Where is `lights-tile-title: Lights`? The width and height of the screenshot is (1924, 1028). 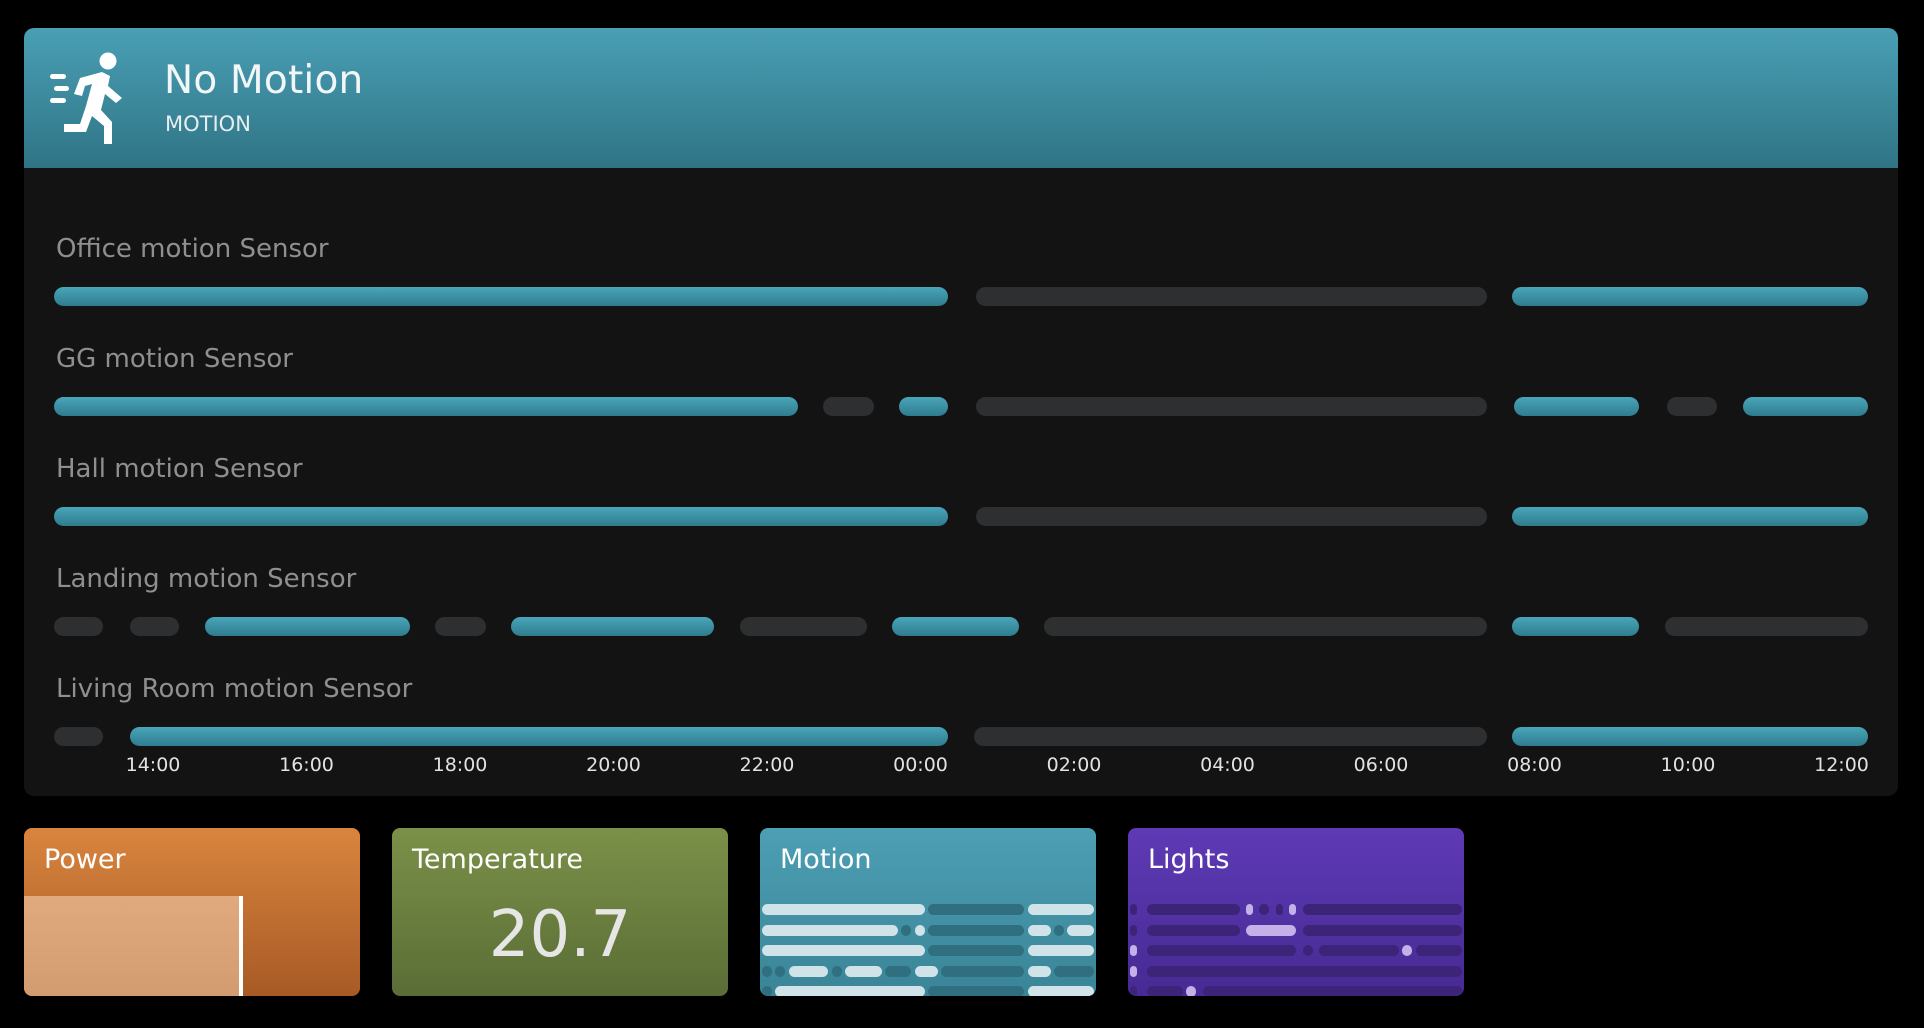
lights-tile-title: Lights is located at coordinates (1189, 859).